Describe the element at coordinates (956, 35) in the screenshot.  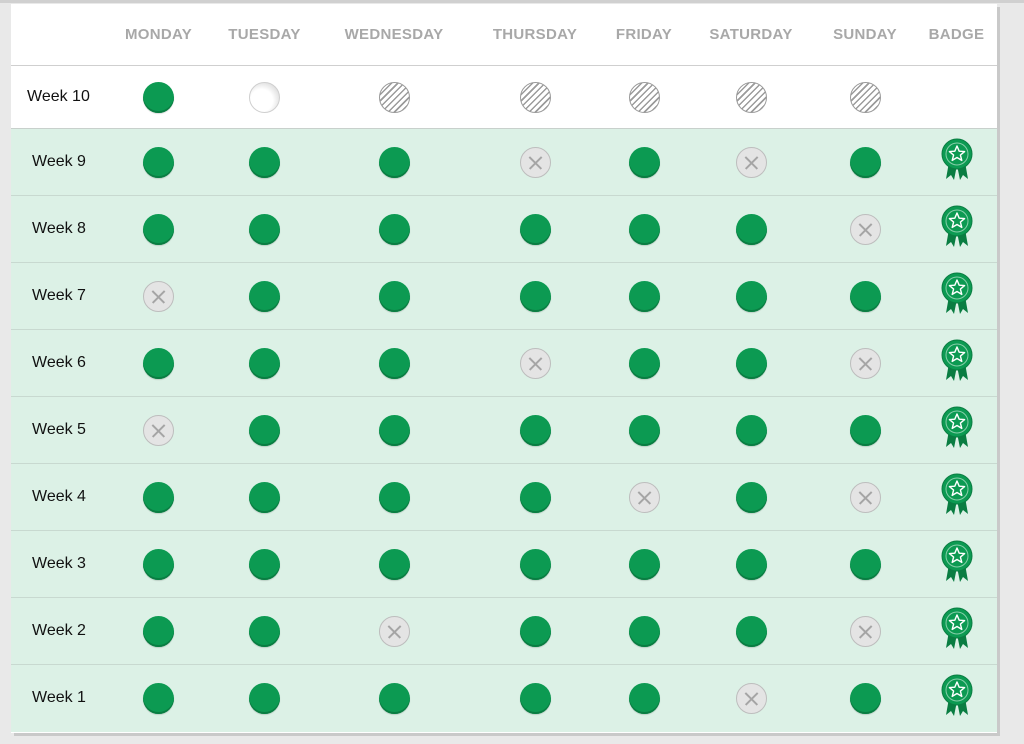
I see `header-badge: BADGE` at that location.